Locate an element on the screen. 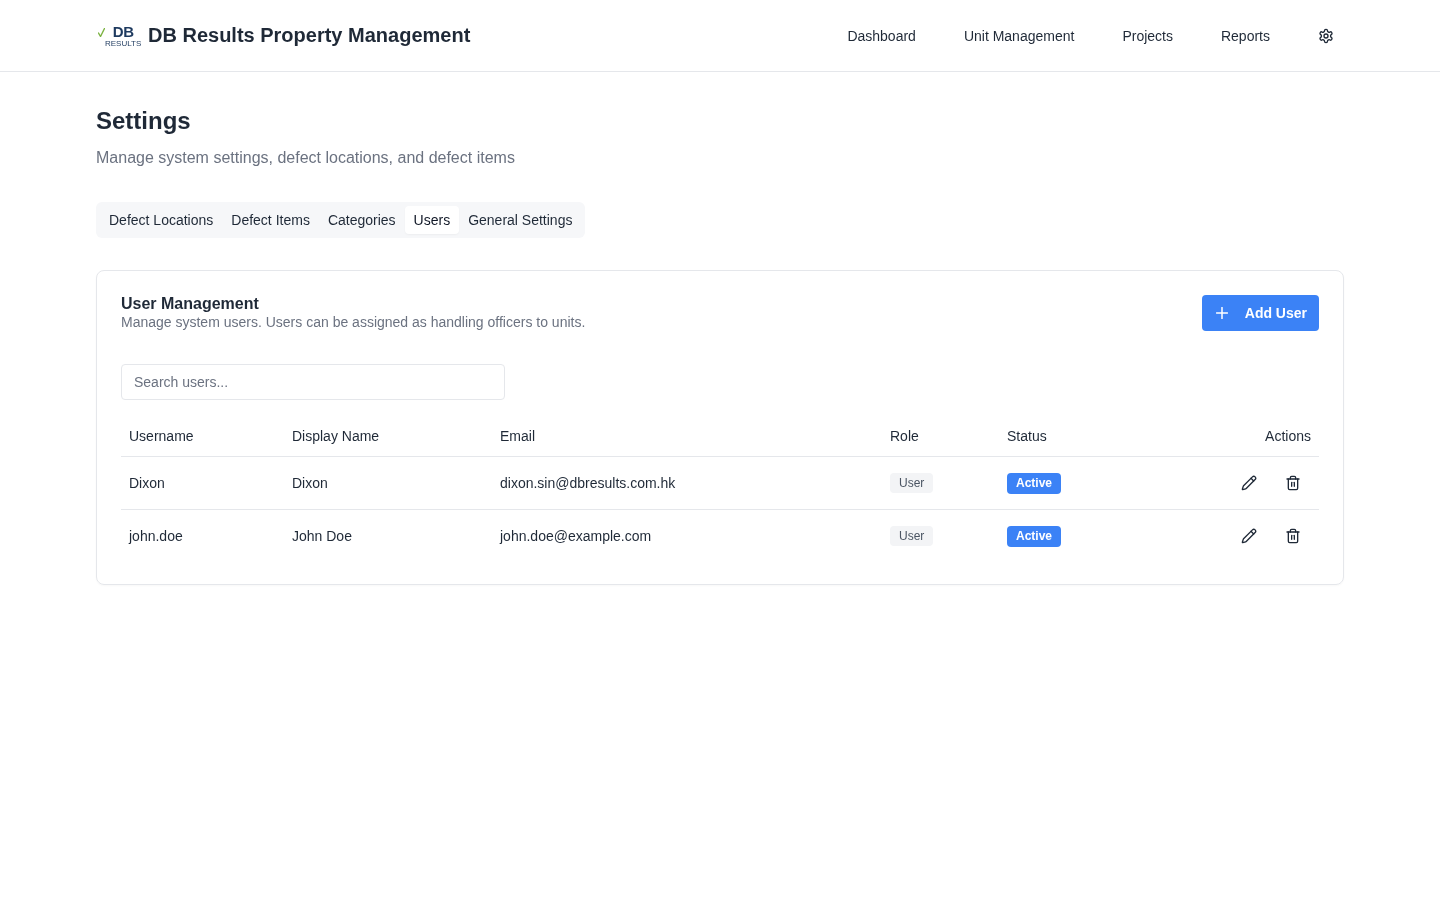 Image resolution: width=1440 pixels, height=900 pixels. column-header: Status is located at coordinates (1027, 436).